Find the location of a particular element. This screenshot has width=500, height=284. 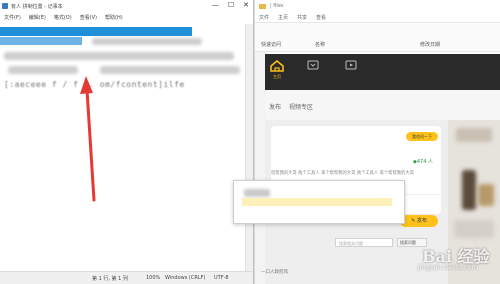

subnav-video: 视频专区 is located at coordinates (301, 106).